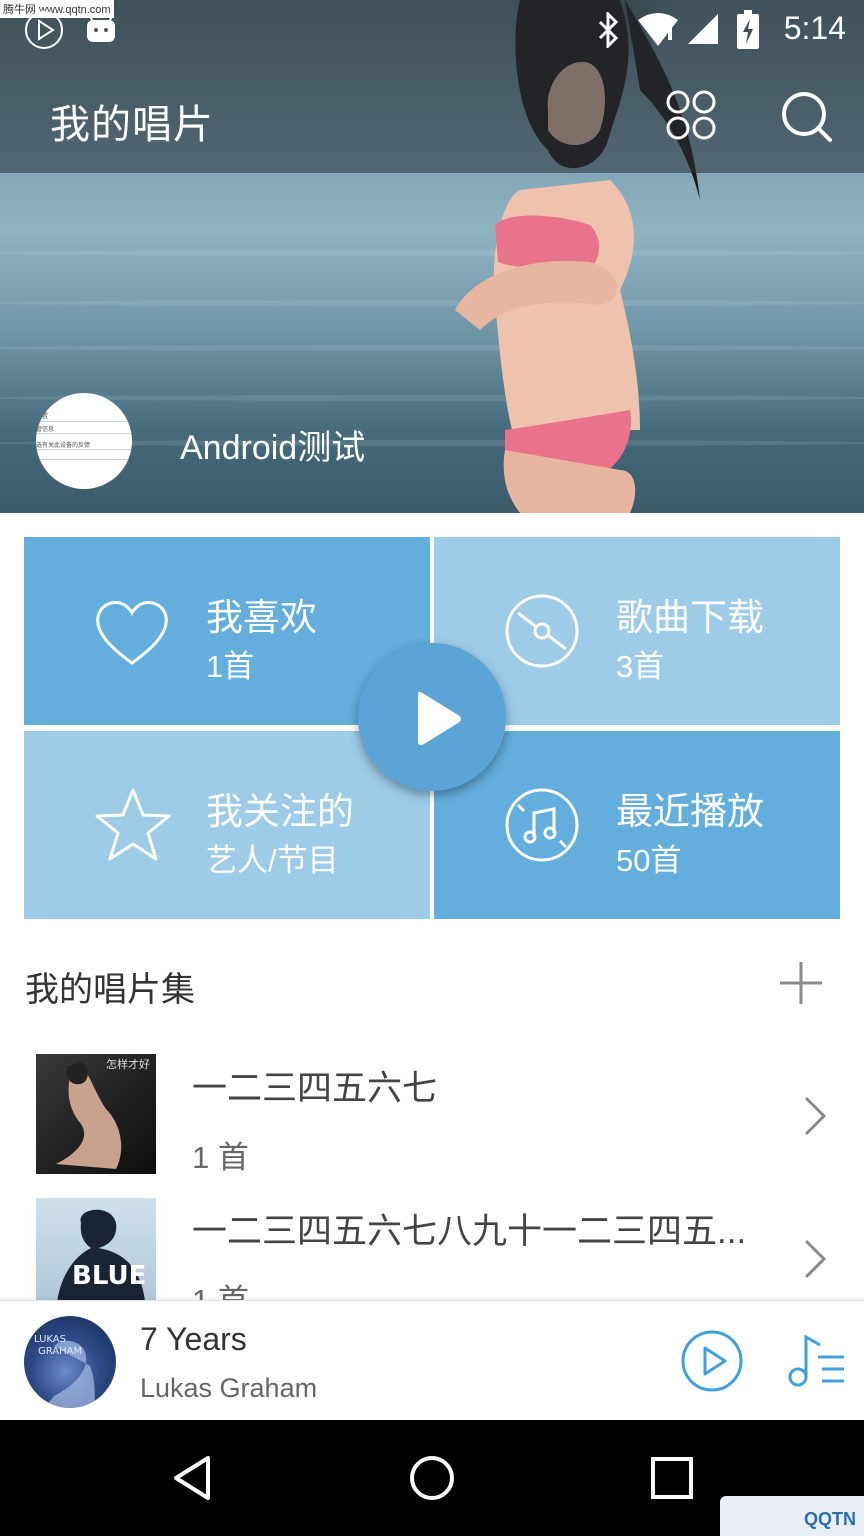  I want to click on svg-text: GRAHAM, so click(60, 1351).